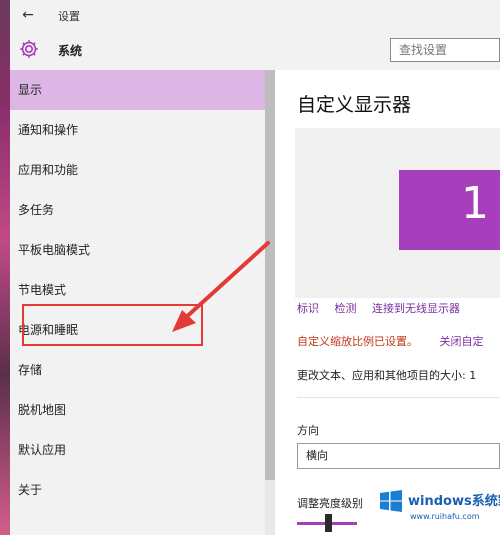 The image size is (500, 535). What do you see at coordinates (112, 325) in the screenshot?
I see `annotation-highlight-box` at bounding box center [112, 325].